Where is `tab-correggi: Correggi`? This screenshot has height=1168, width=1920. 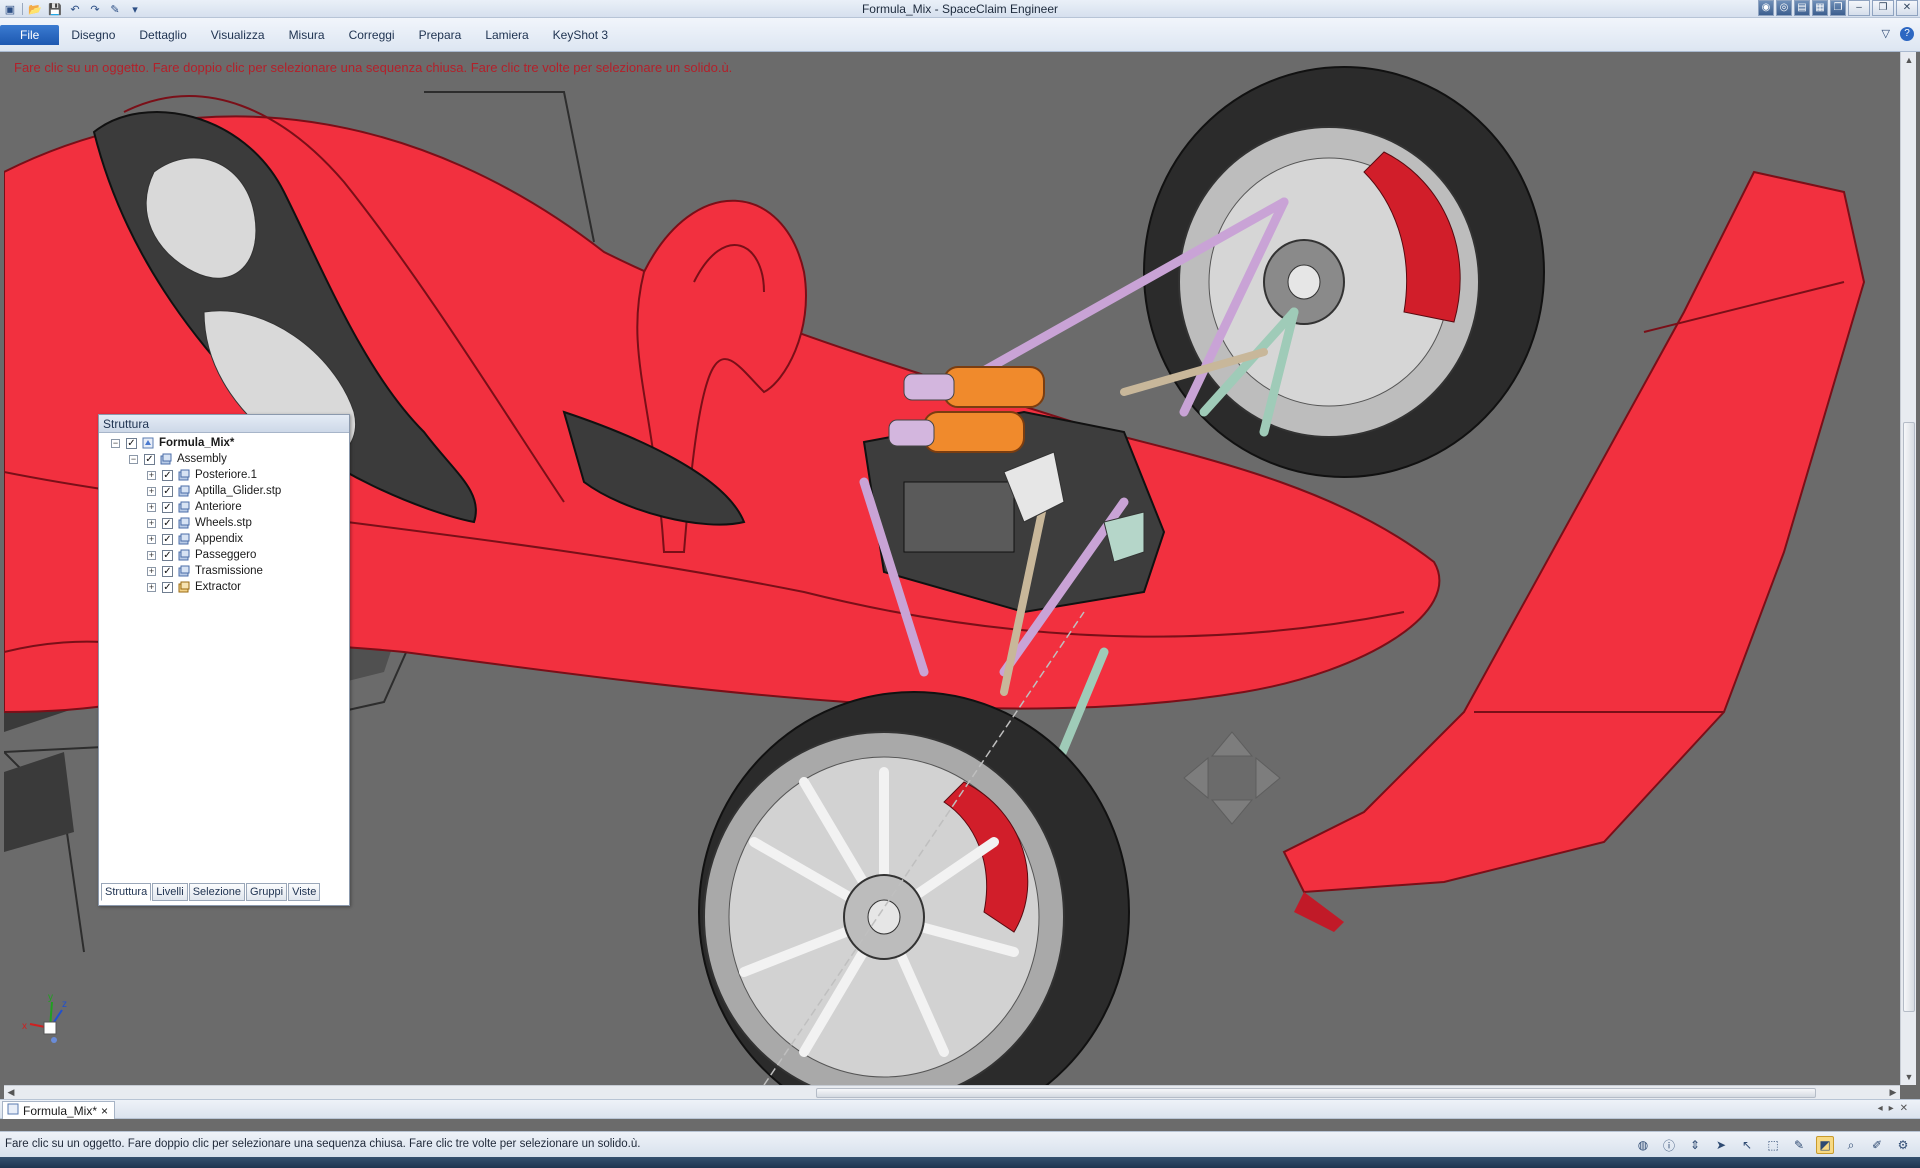
tab-correggi: Correggi is located at coordinates (372, 35).